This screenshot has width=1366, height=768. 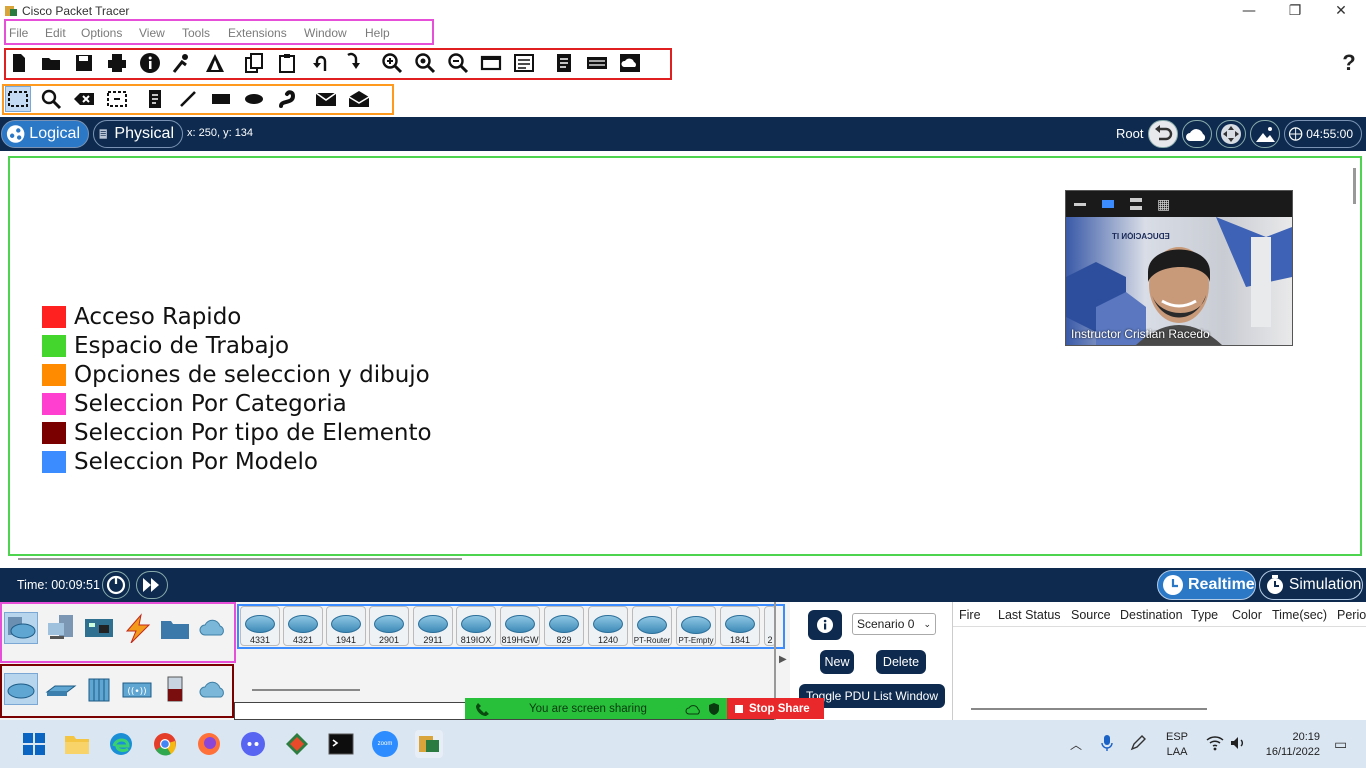 I want to click on packet-tracer-button, so click(x=429, y=744).